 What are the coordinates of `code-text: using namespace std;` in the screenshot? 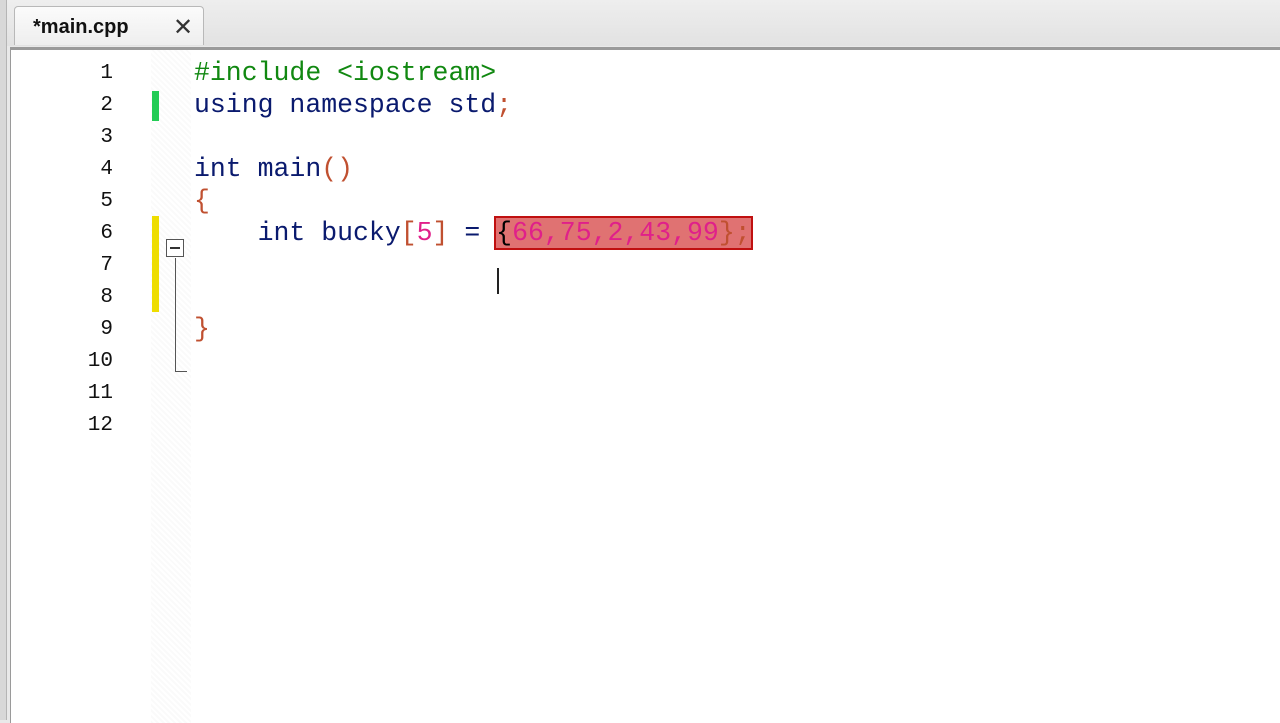 It's located at (353, 105).